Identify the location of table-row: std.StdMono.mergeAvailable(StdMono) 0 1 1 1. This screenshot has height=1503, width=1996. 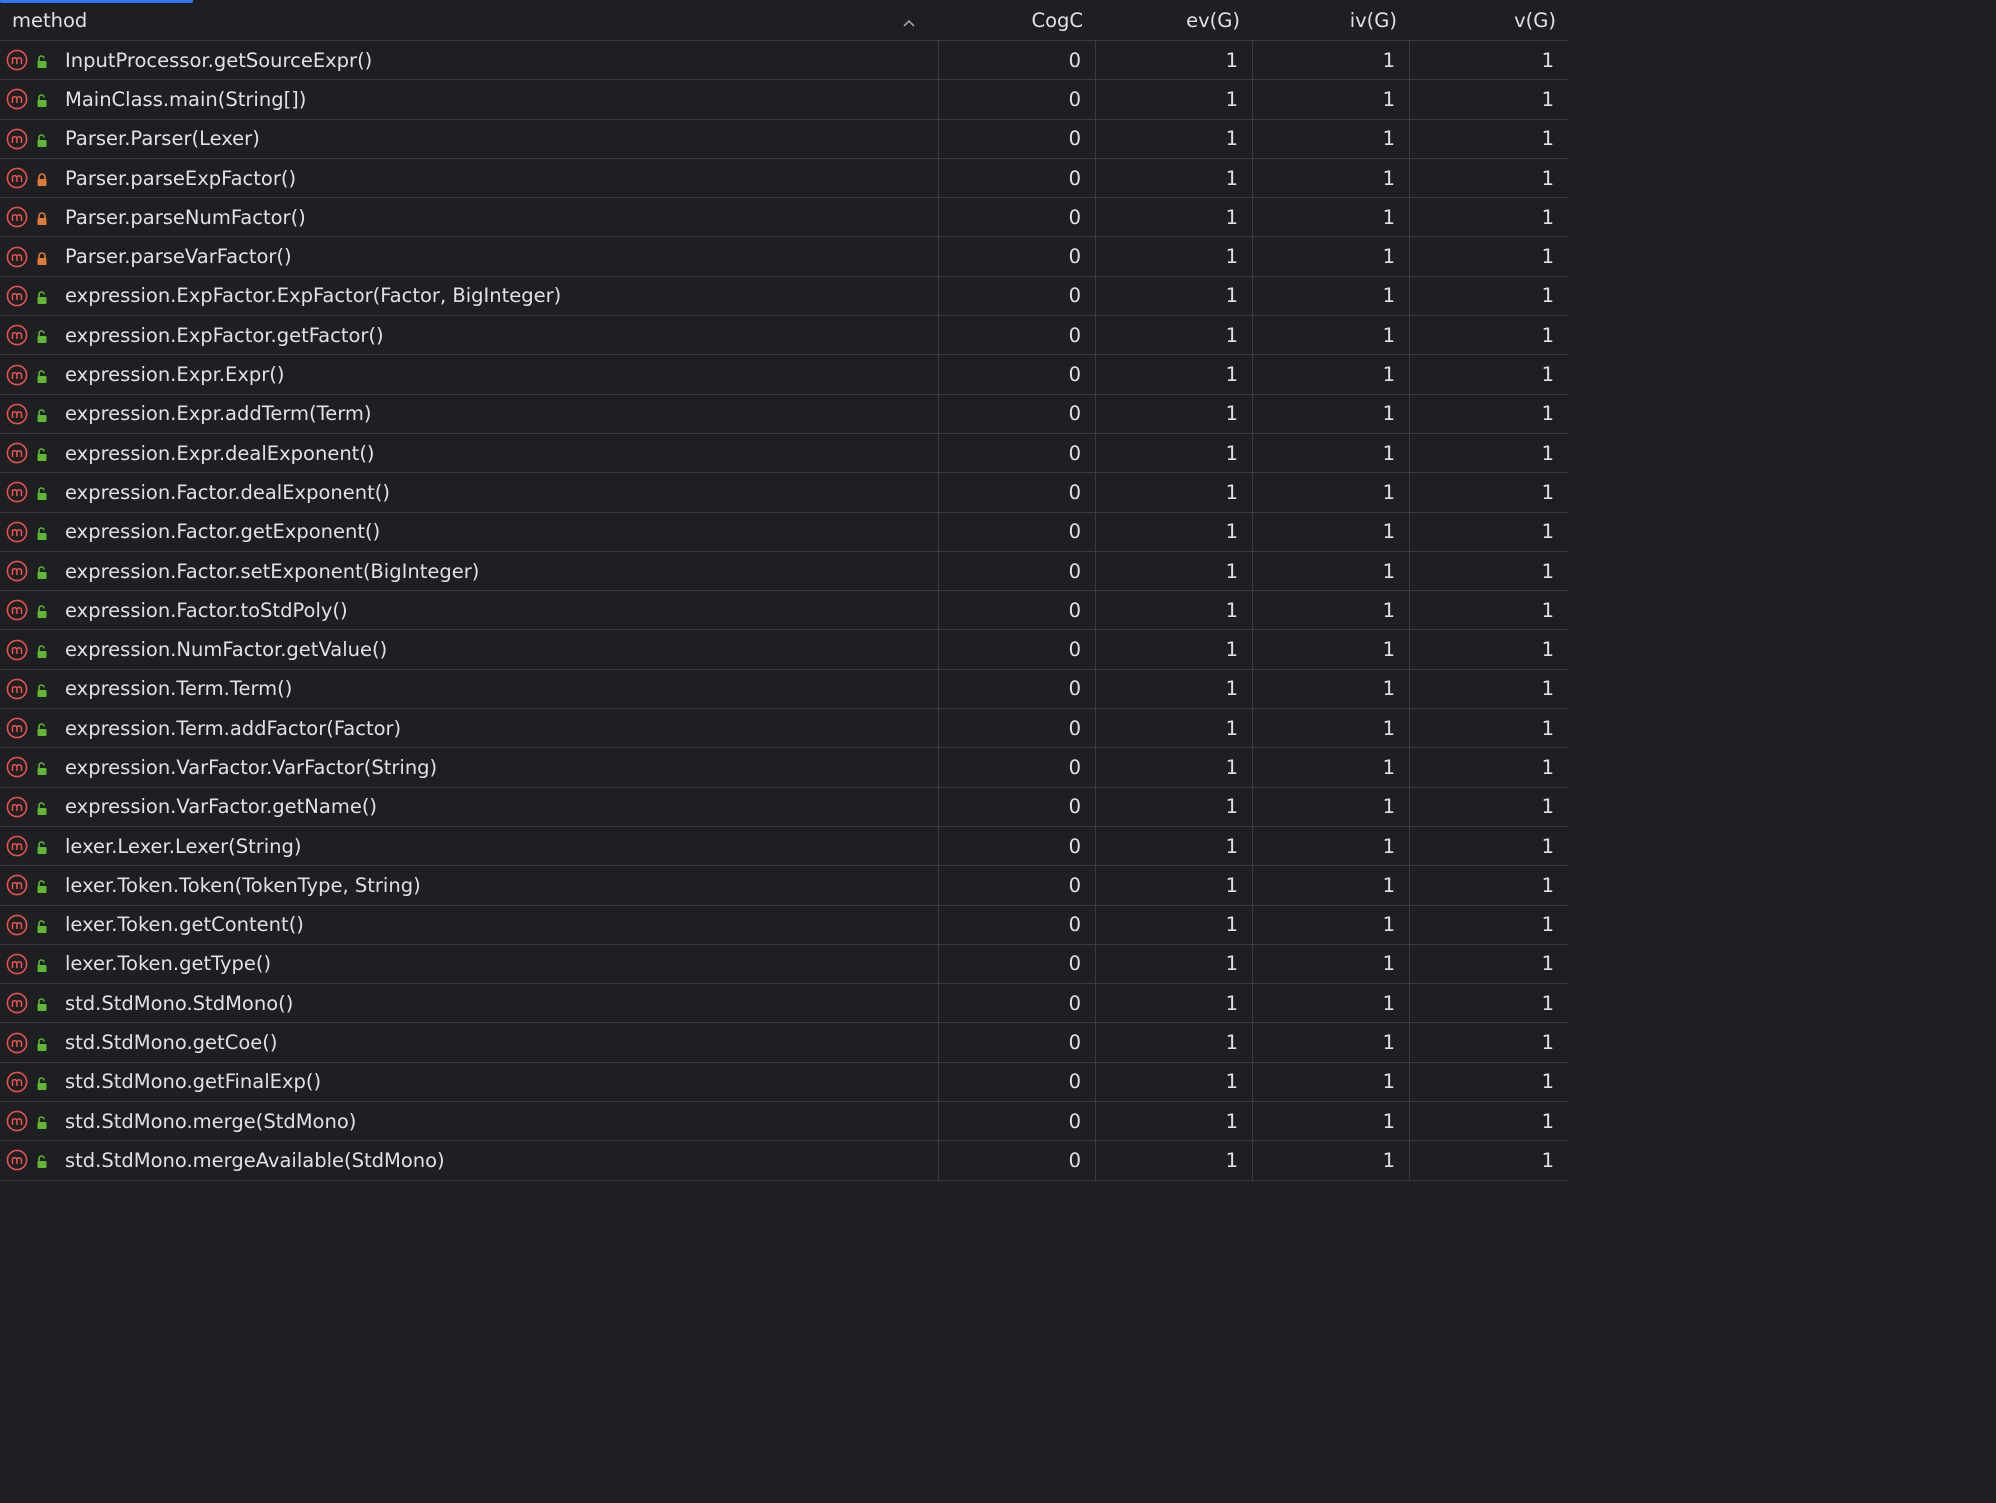
(784, 1161).